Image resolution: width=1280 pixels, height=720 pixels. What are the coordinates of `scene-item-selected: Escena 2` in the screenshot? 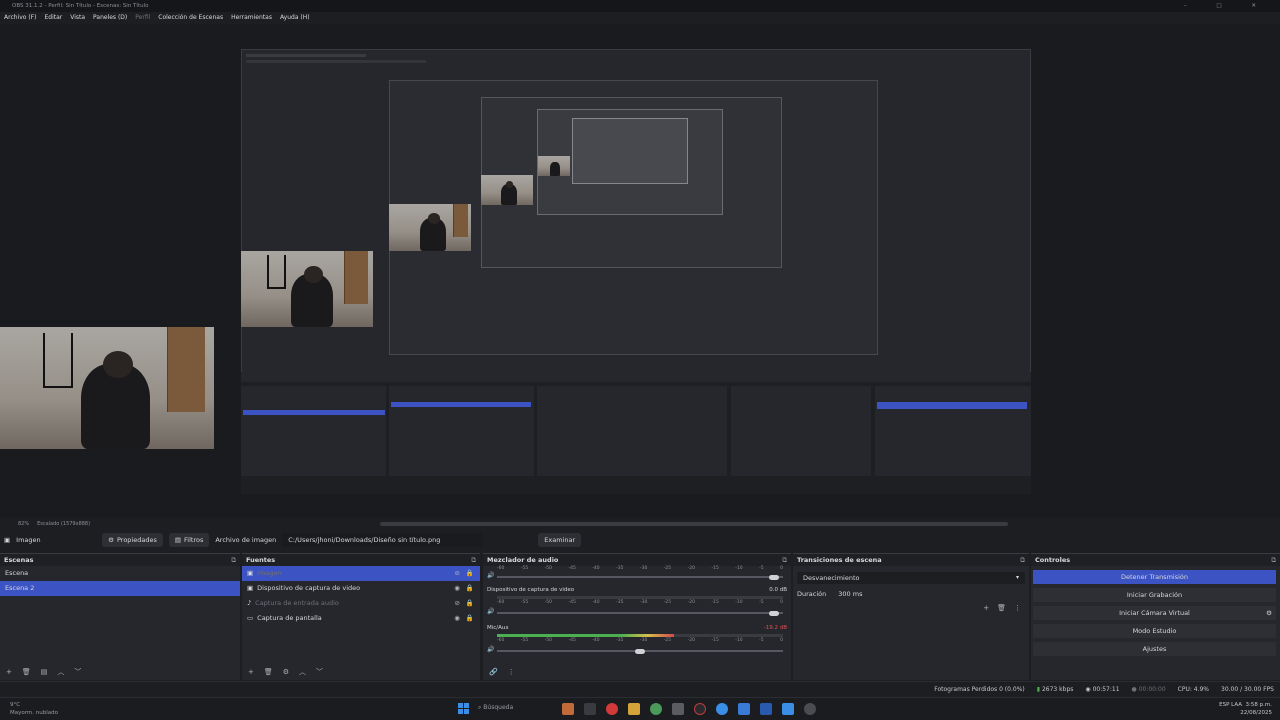 It's located at (120, 588).